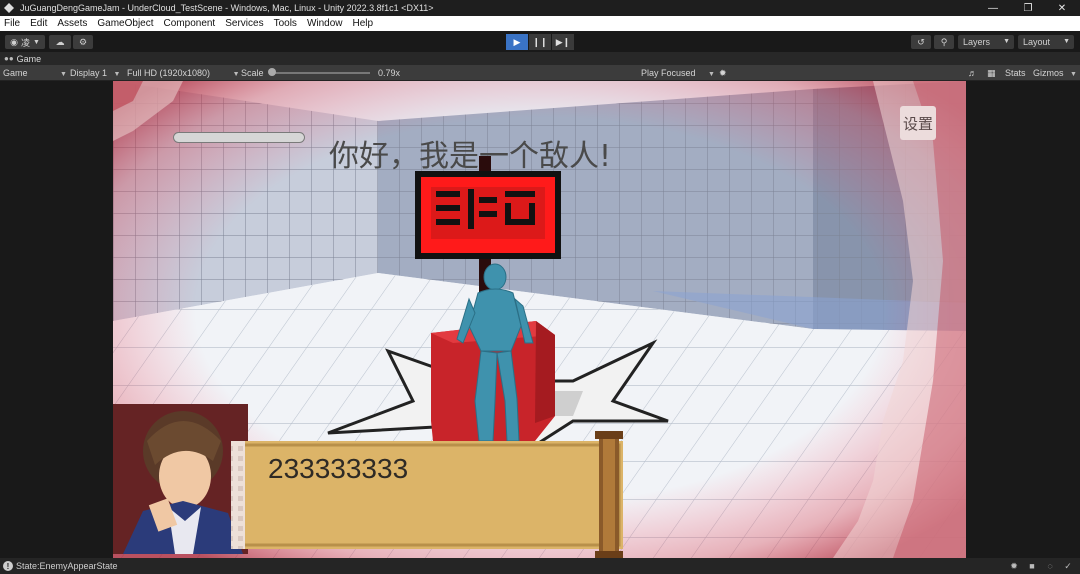 The width and height of the screenshot is (1080, 574). I want to click on scale-label: Scale, so click(252, 73).